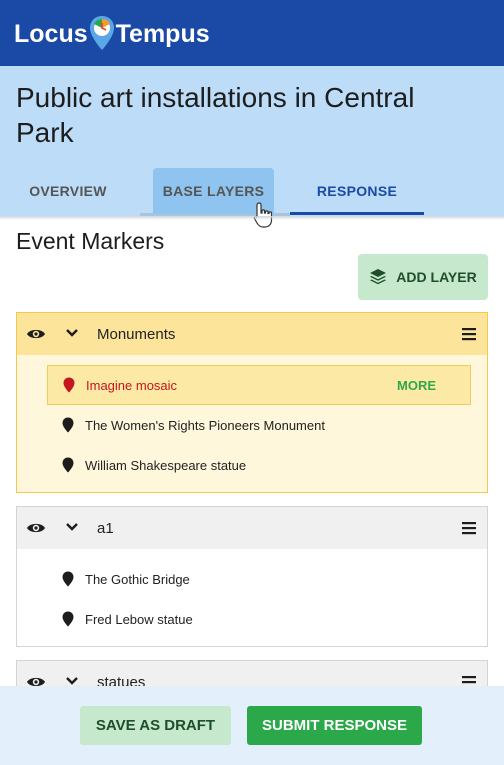 This screenshot has height=765, width=504. I want to click on marker-item: The Gothic Bridge, so click(259, 579).